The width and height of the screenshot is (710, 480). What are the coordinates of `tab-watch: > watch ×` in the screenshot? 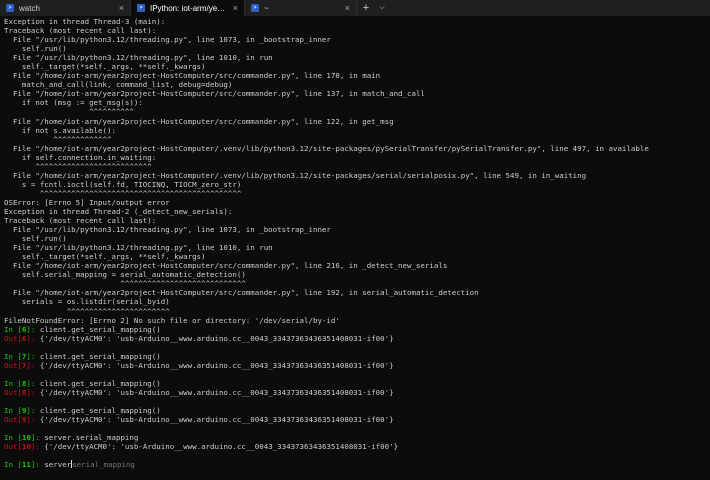 It's located at (65, 8).